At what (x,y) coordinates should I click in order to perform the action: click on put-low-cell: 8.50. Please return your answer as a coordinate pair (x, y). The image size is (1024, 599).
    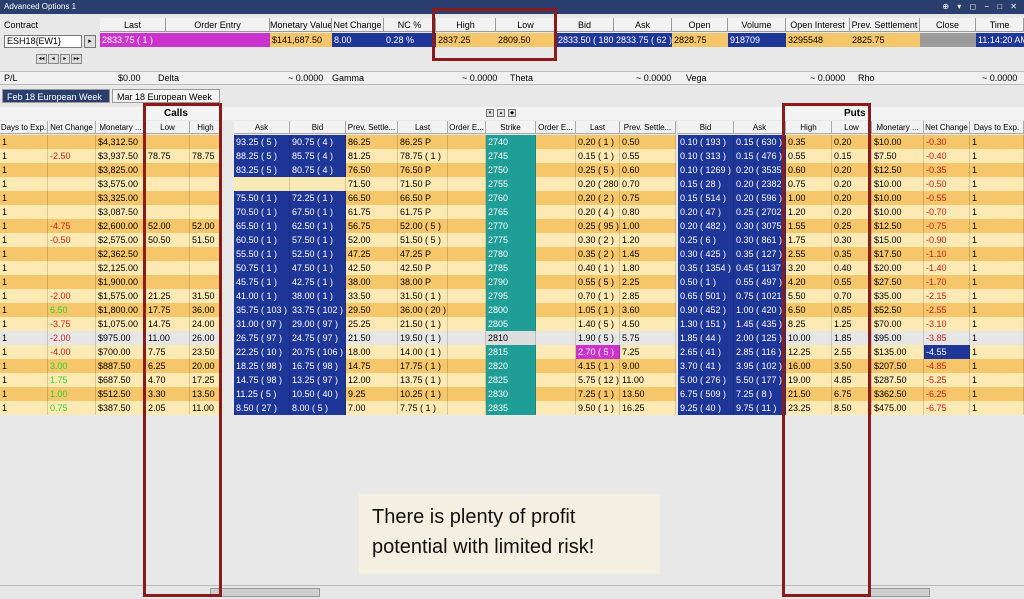
    Looking at the image, I should click on (852, 408).